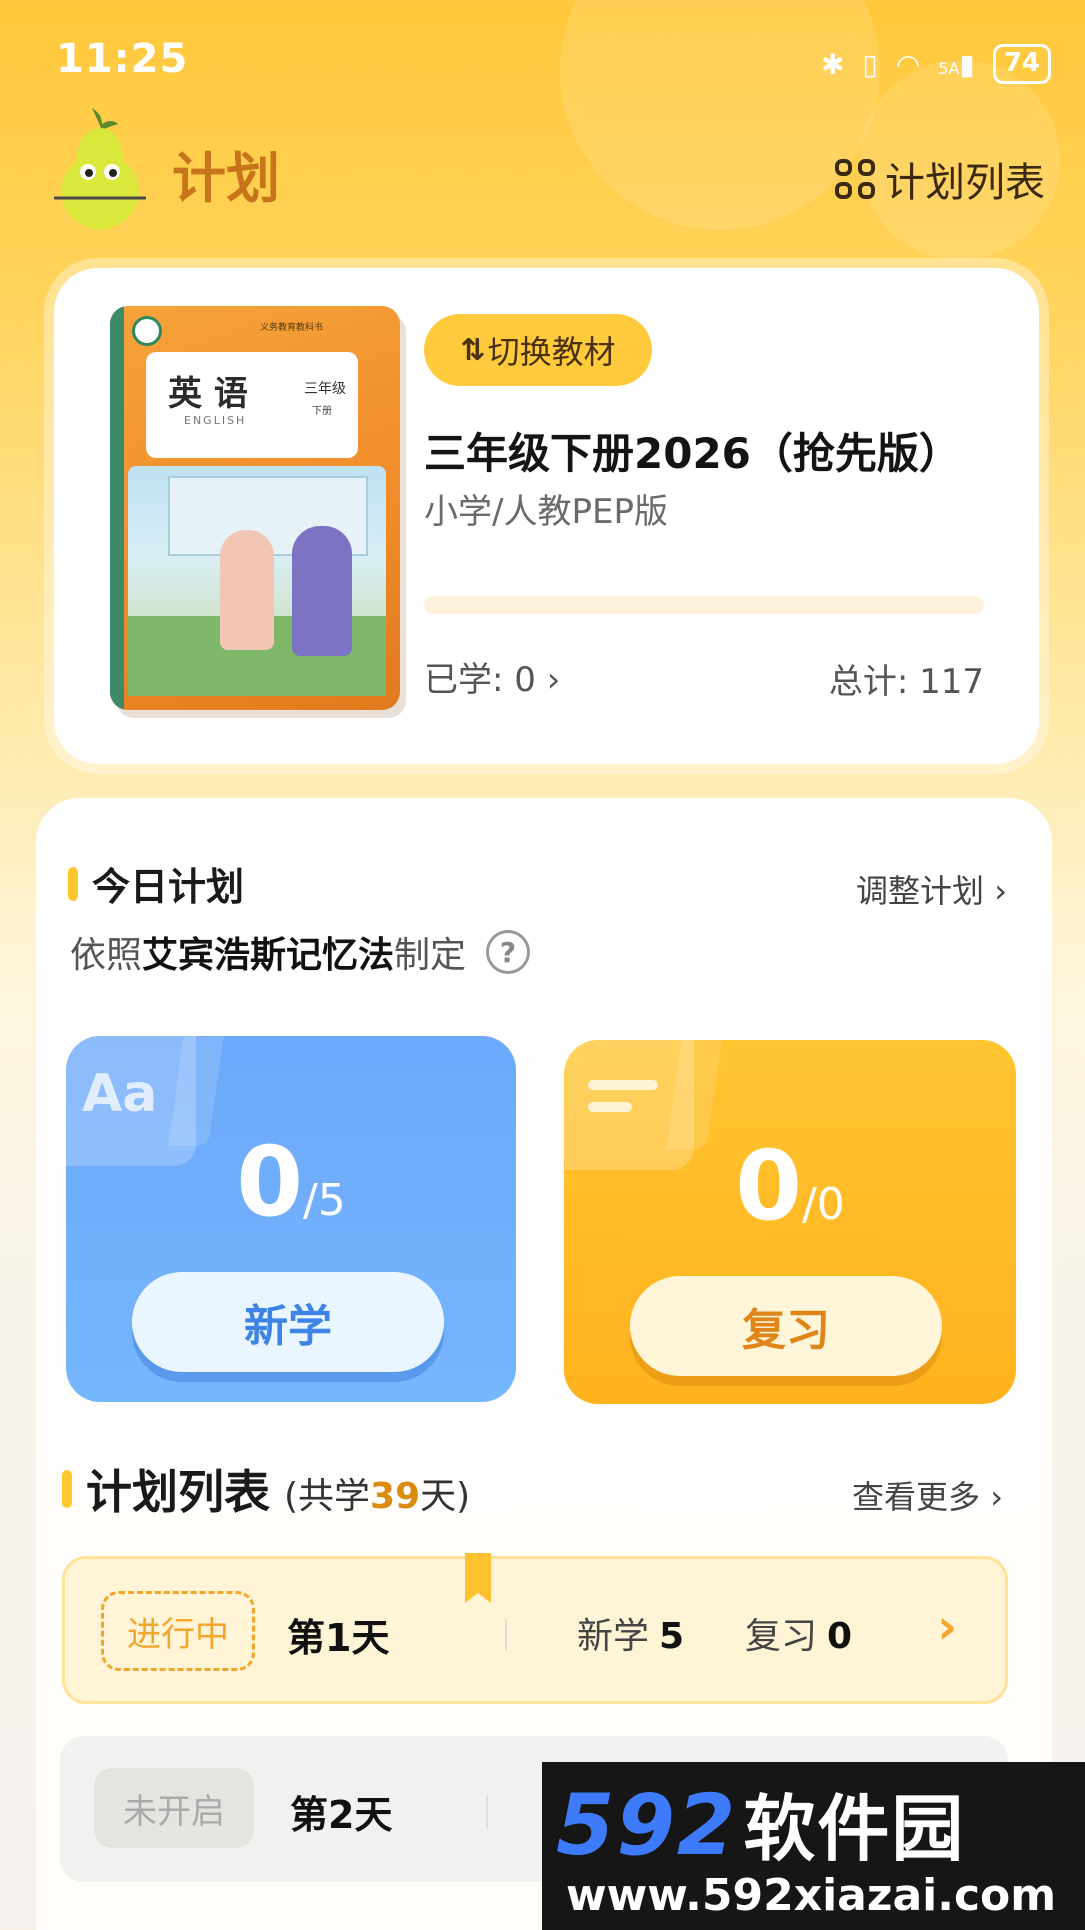  I want to click on textbook-cover-image: 义务教育教科书 英 语 ENGLISH 三年级 下册, so click(255, 508).